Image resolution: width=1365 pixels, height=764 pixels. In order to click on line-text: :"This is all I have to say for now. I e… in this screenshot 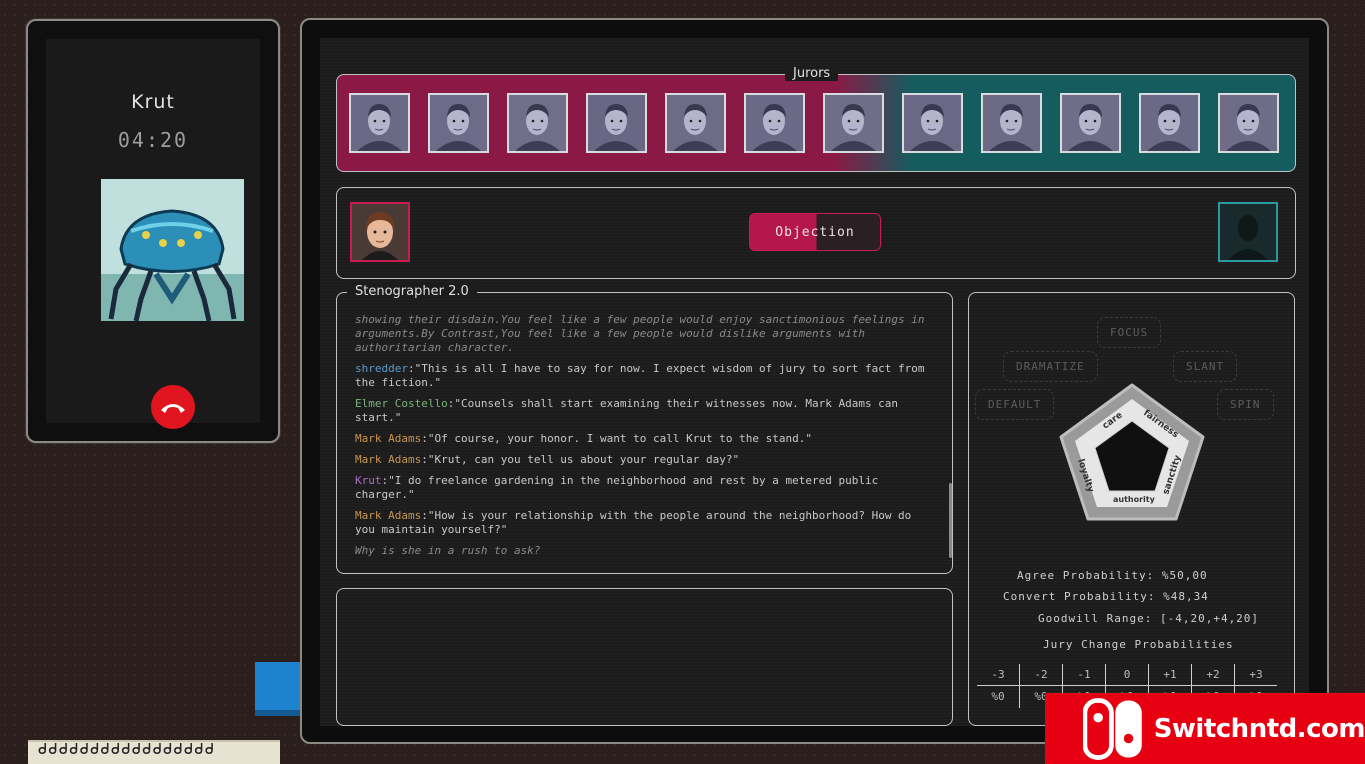, I will do `click(640, 375)`.